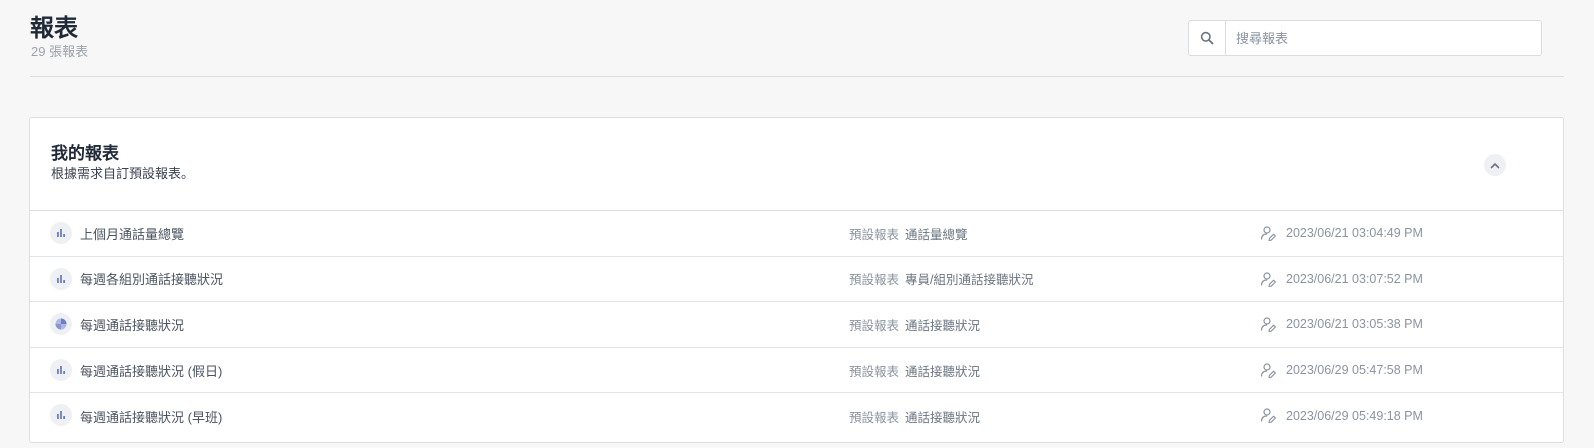 This screenshot has height=448, width=1594. I want to click on report-name: 每週各組別通話接聽狀況, so click(151, 278).